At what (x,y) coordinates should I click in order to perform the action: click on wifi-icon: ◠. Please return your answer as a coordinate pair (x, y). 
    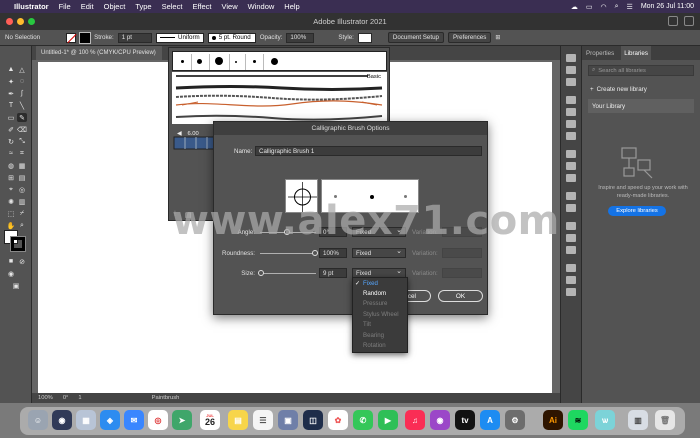
    Looking at the image, I should click on (604, 7).